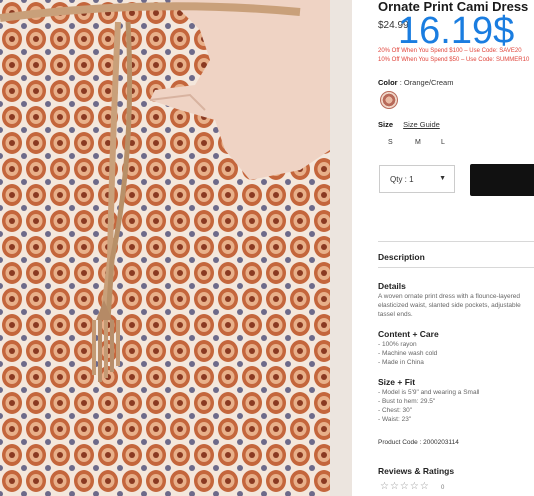  I want to click on fit-line: - Bust to hem: 29.5", so click(407, 401).